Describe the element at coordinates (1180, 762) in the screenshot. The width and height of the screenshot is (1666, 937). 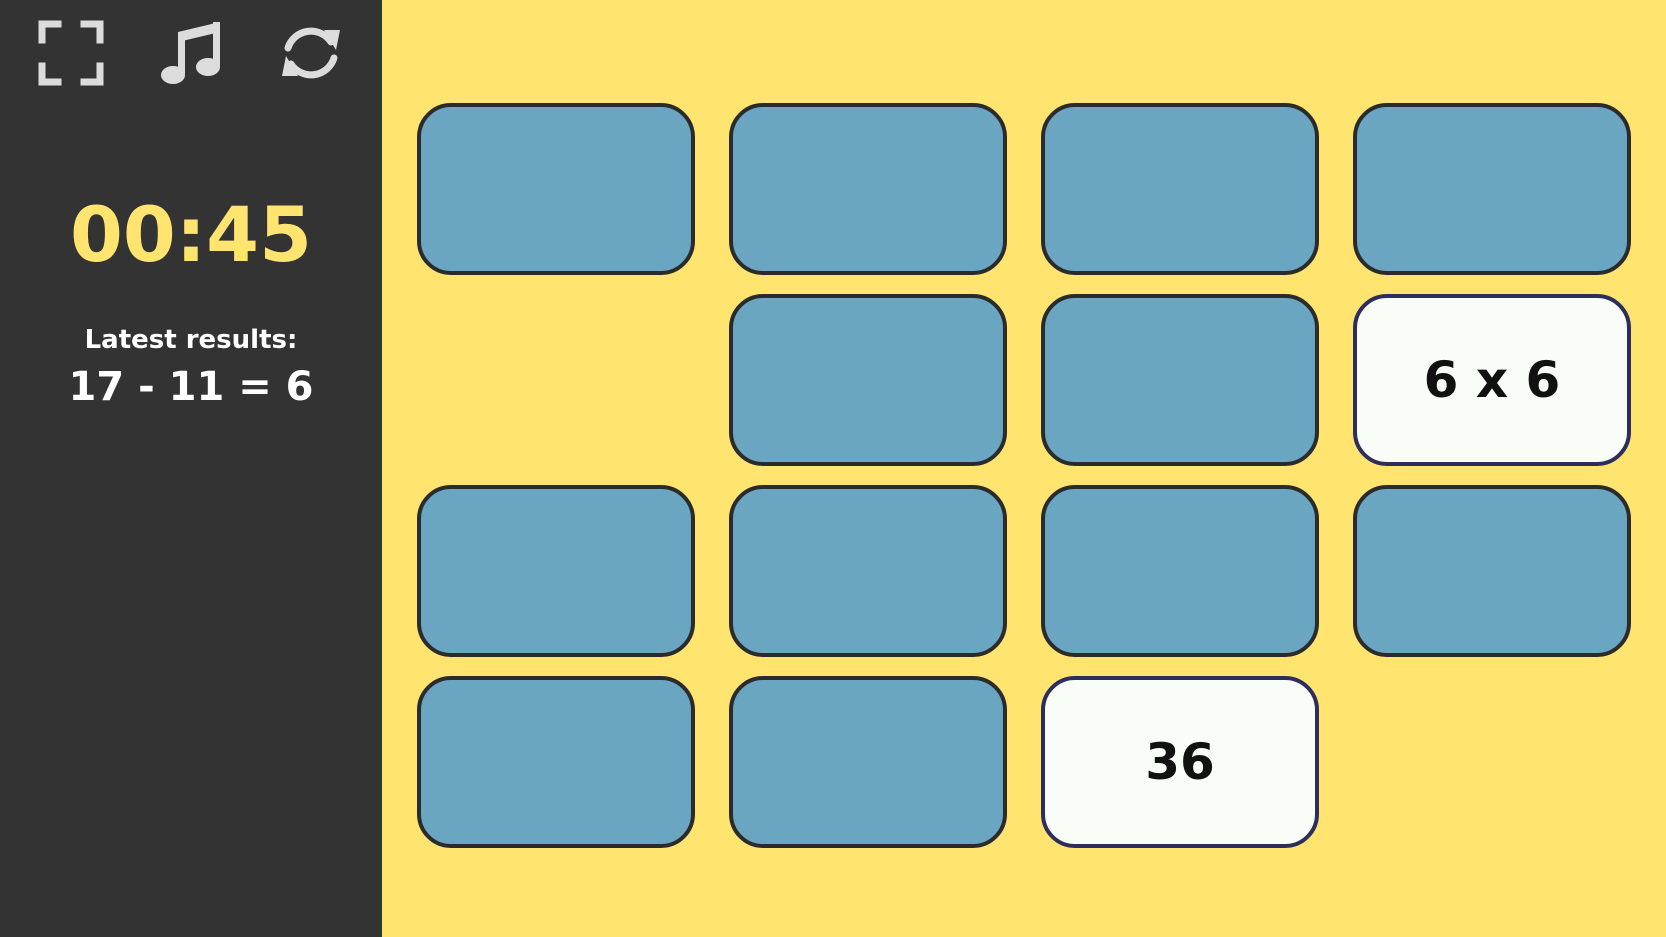
I see `card-open: 36` at that location.